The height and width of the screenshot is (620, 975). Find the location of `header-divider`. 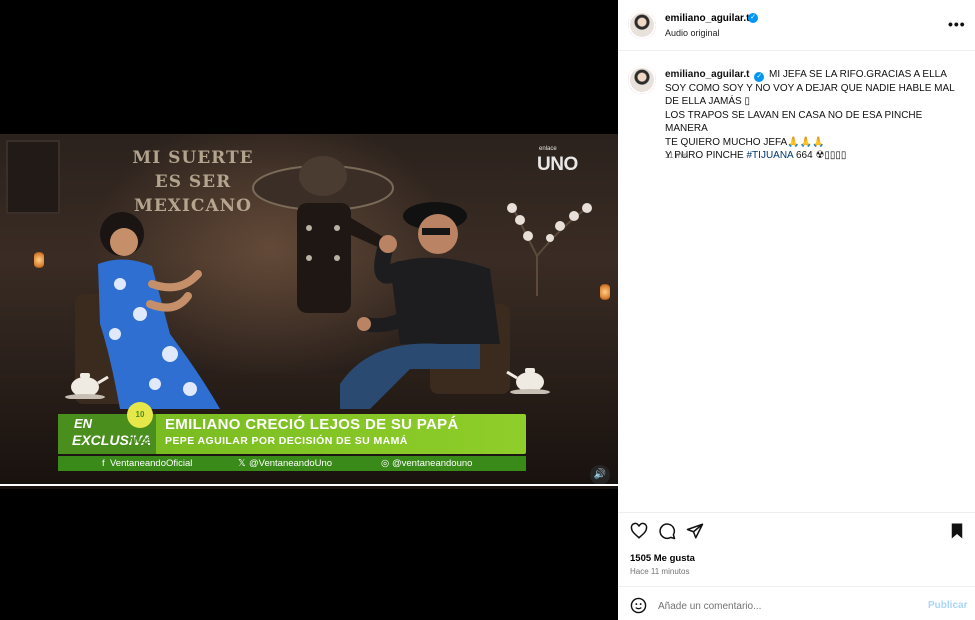

header-divider is located at coordinates (796, 50).